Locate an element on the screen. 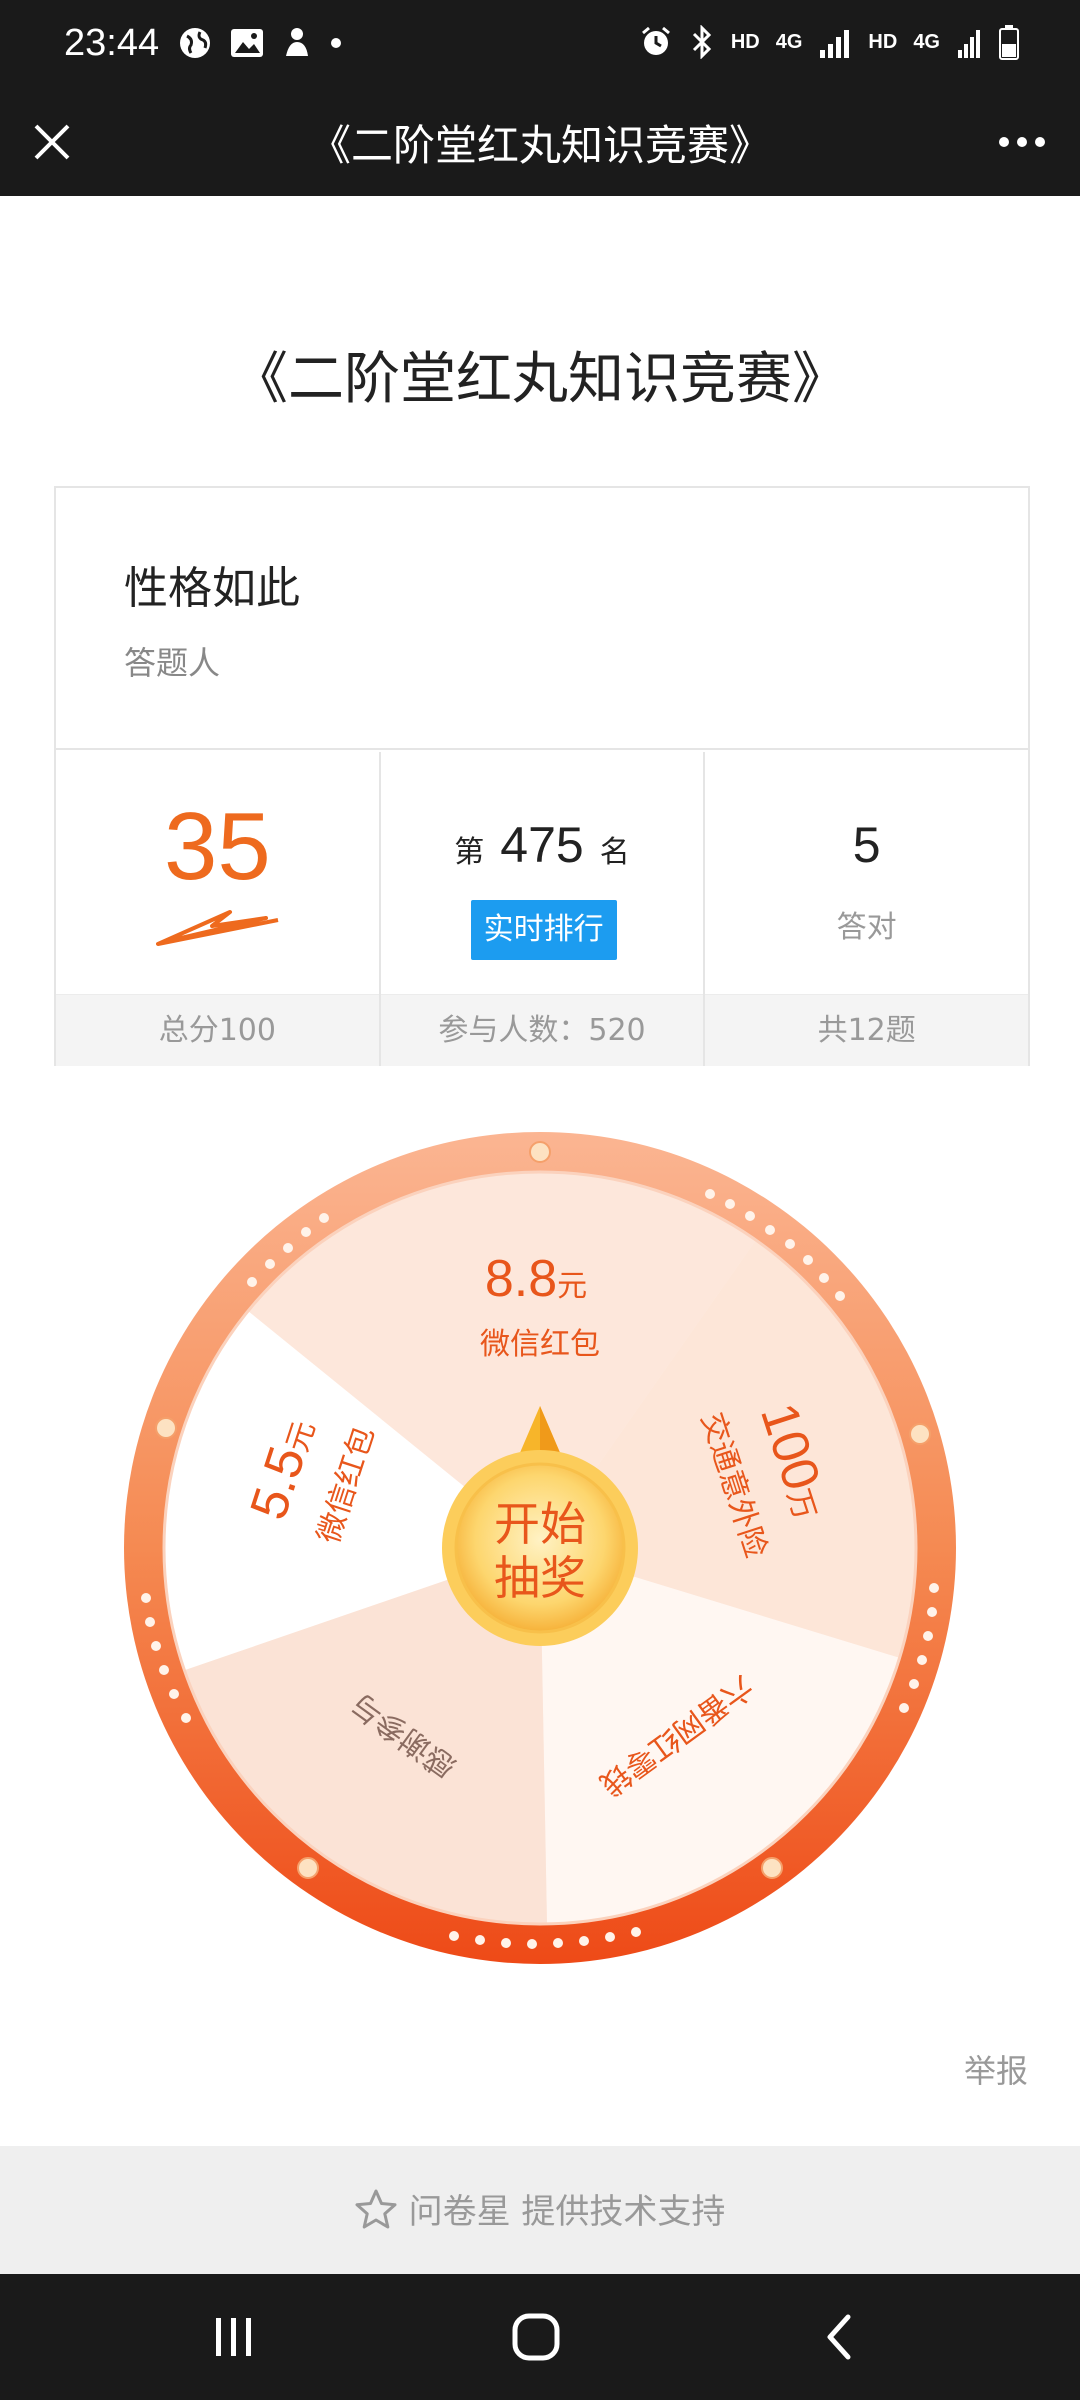 This screenshot has width=1080, height=2400. rank-suffix: 名 is located at coordinates (614, 852).